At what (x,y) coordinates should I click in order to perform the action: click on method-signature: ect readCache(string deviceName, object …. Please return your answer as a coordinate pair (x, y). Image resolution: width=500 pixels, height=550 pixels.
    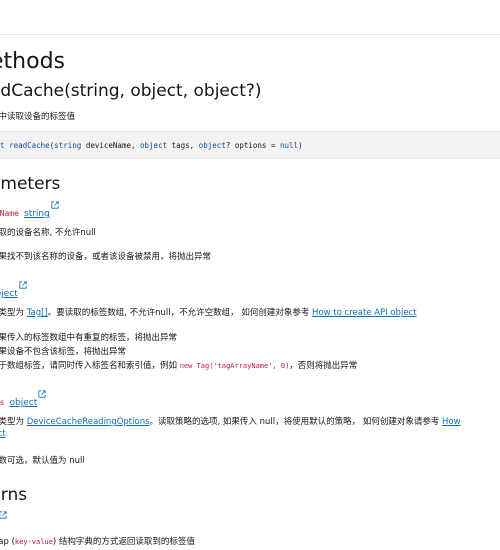
    Looking at the image, I should click on (151, 145).